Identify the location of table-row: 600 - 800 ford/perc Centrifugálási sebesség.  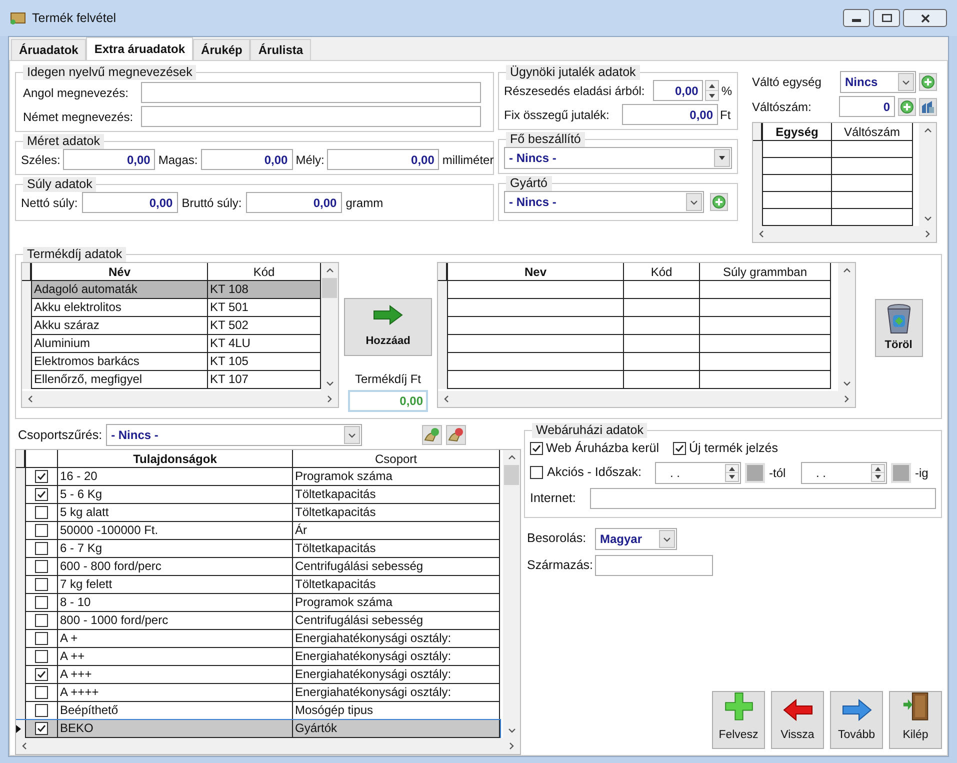
(258, 567).